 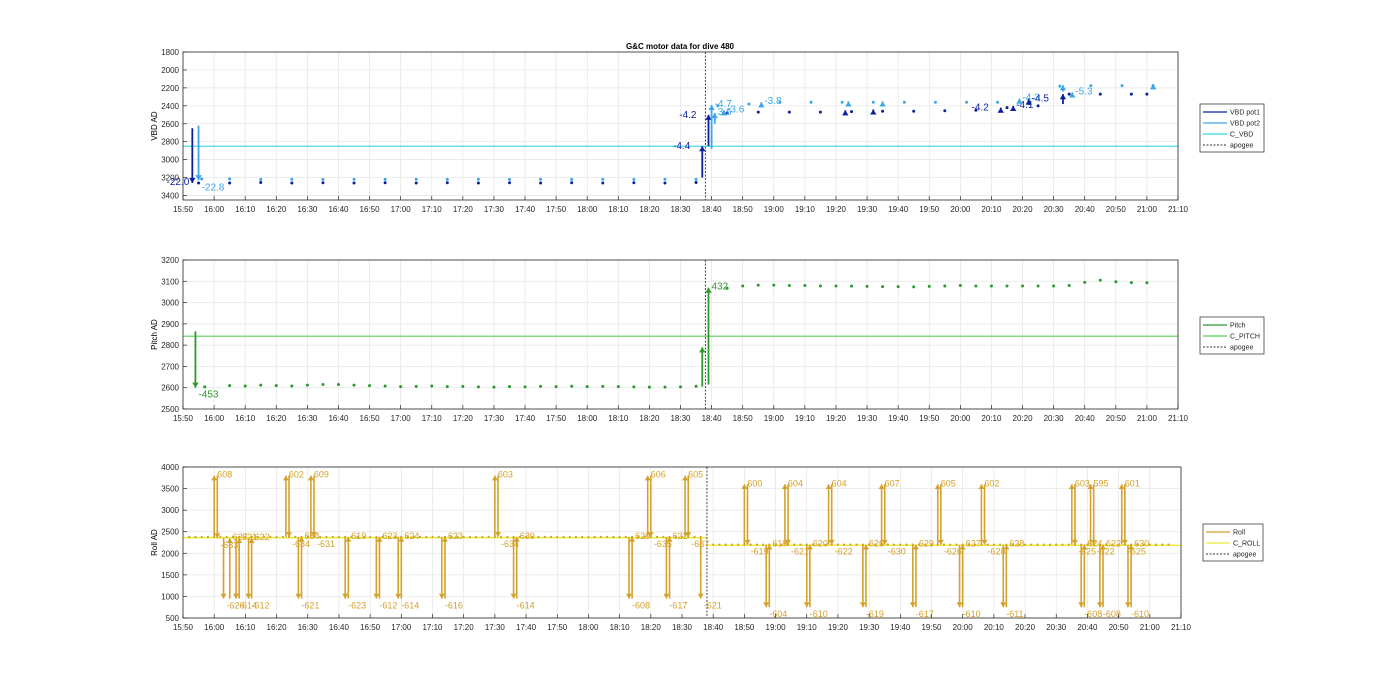 What do you see at coordinates (892, 483) in the screenshot?
I see `event-label: 607` at bounding box center [892, 483].